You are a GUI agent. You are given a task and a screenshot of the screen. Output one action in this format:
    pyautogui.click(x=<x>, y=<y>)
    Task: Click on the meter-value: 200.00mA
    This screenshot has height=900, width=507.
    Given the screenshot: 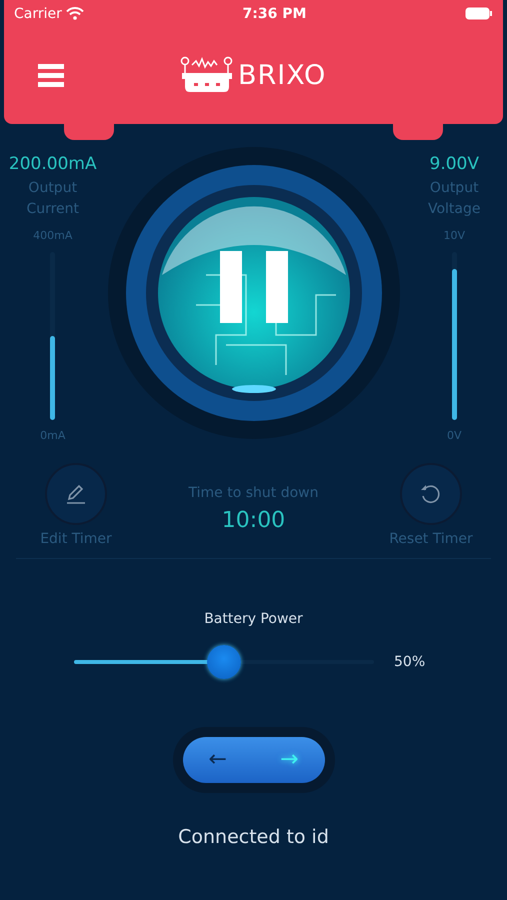 What is the action you would take?
    pyautogui.click(x=52, y=164)
    